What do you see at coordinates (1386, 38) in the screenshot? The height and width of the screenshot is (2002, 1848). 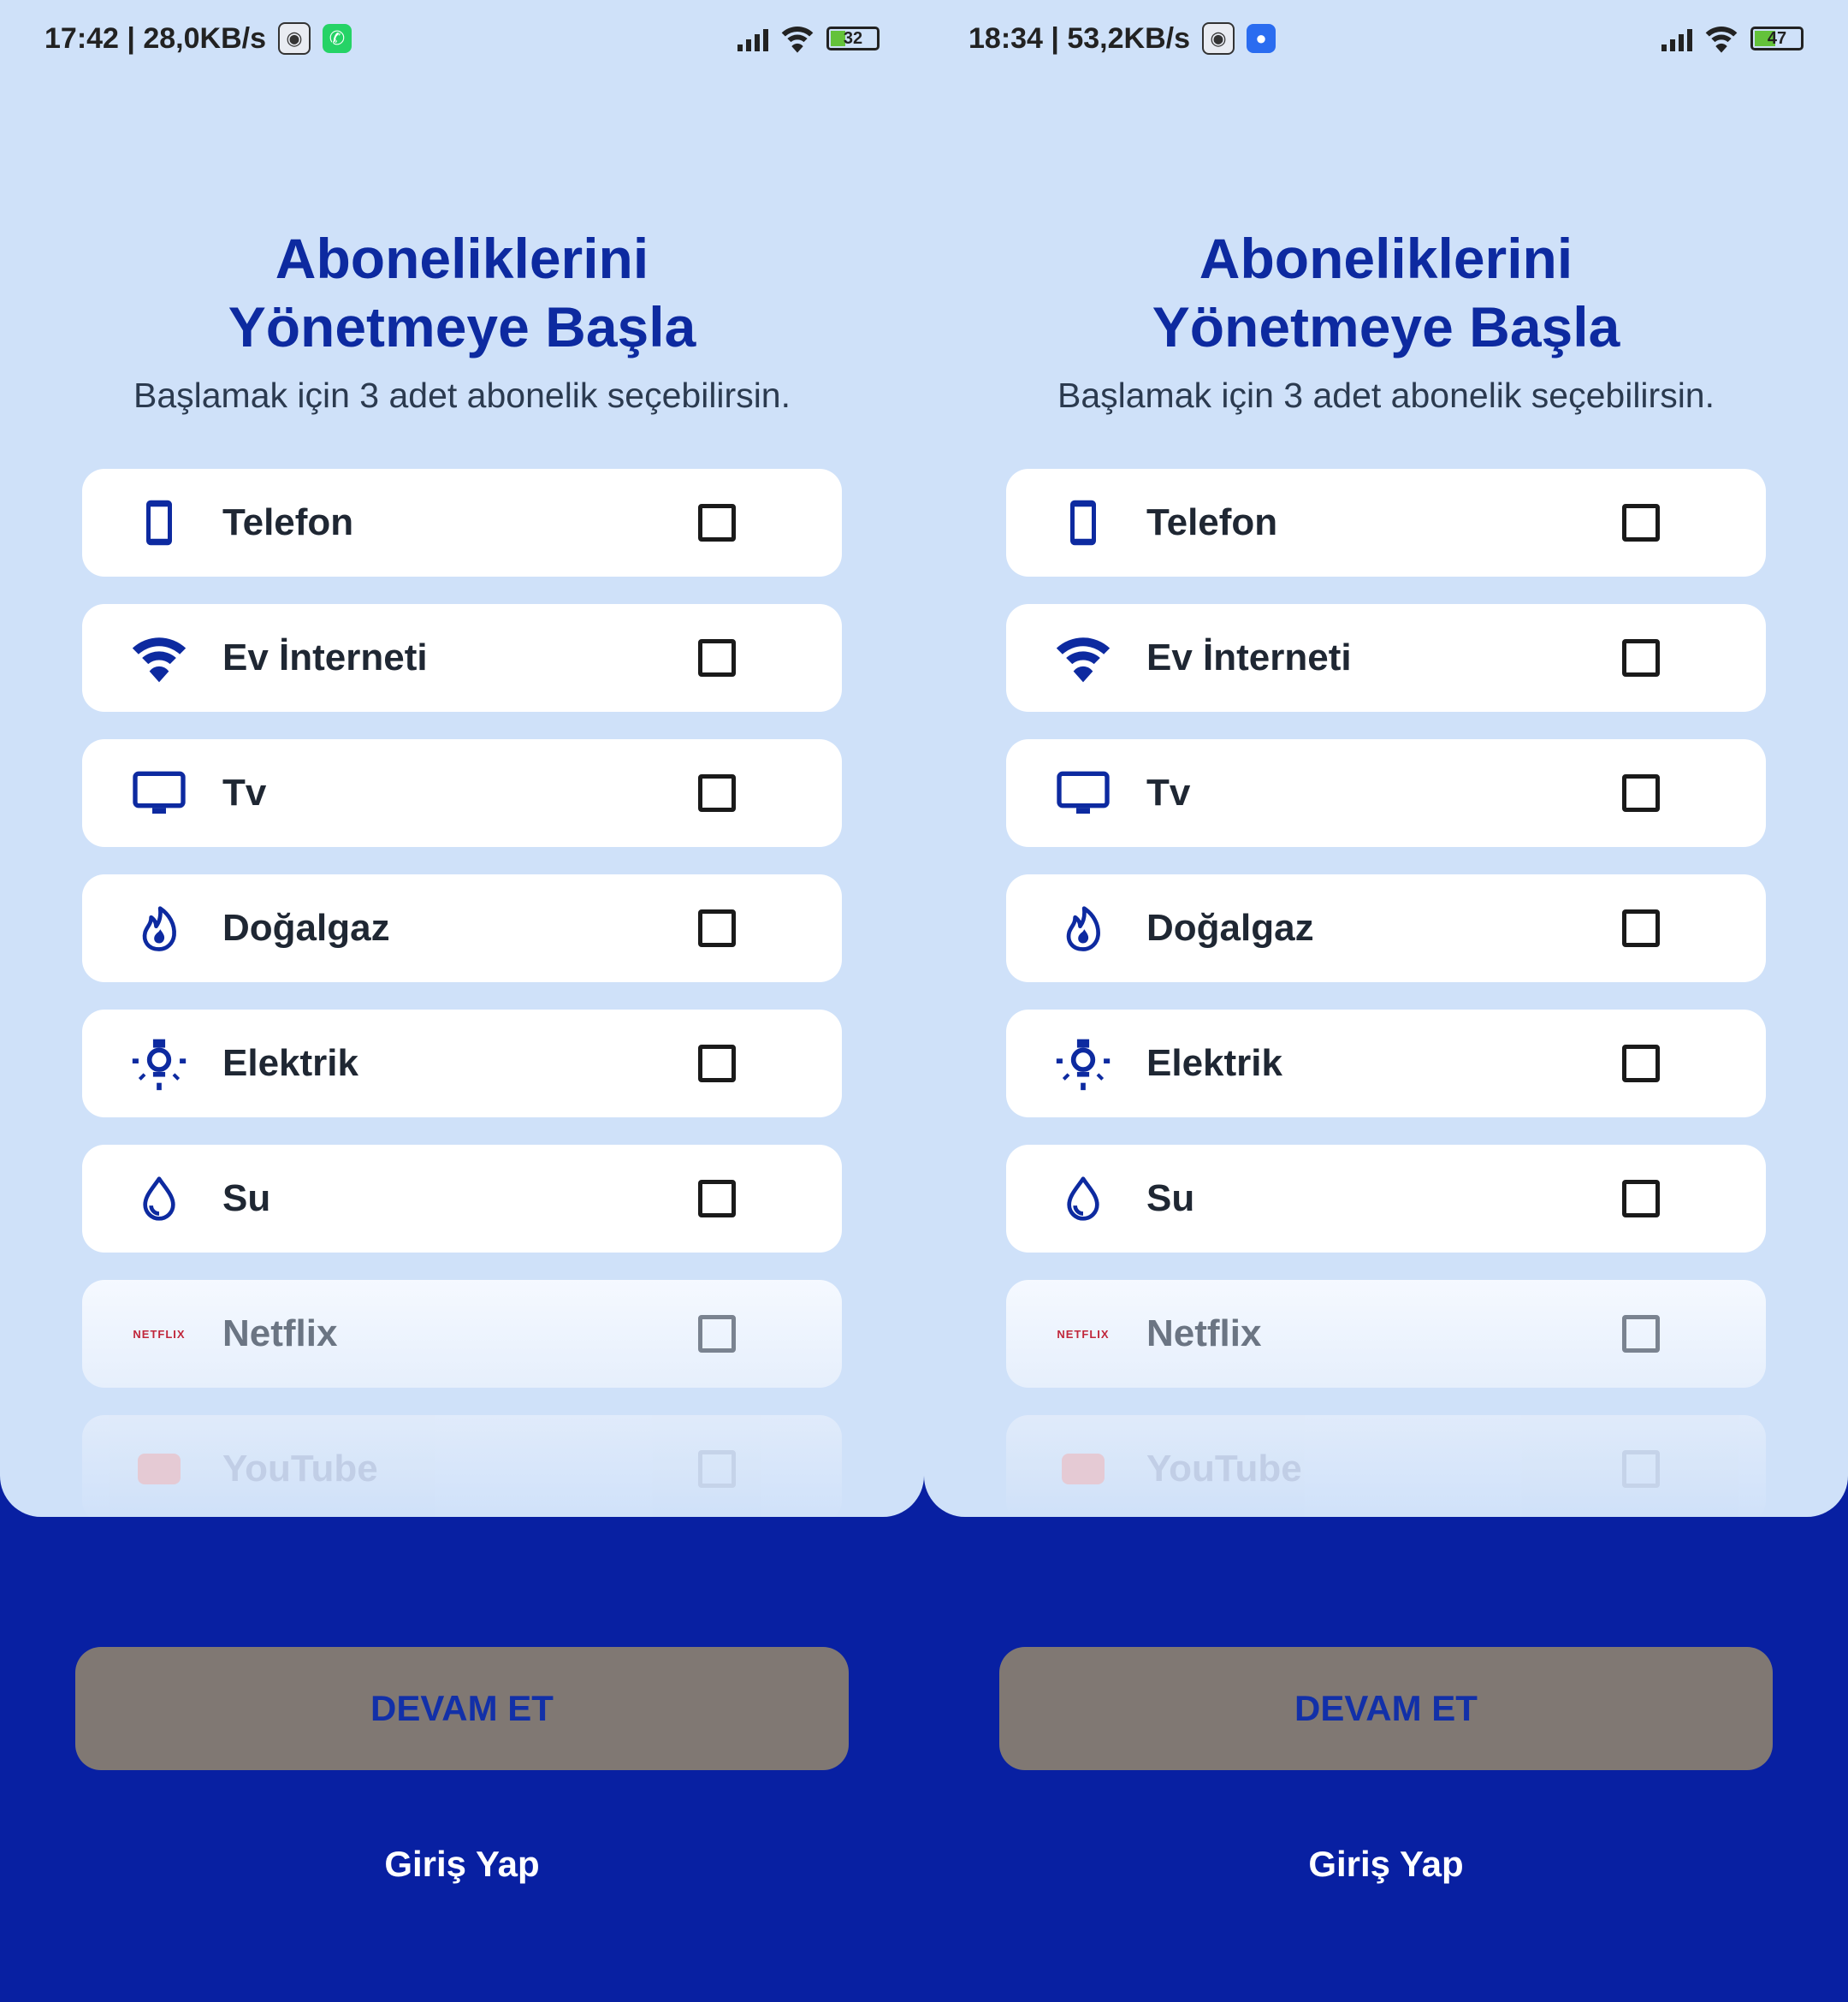 I see `status-bar: 18:34 | 53,2KB/s ◉ ● 47` at bounding box center [1386, 38].